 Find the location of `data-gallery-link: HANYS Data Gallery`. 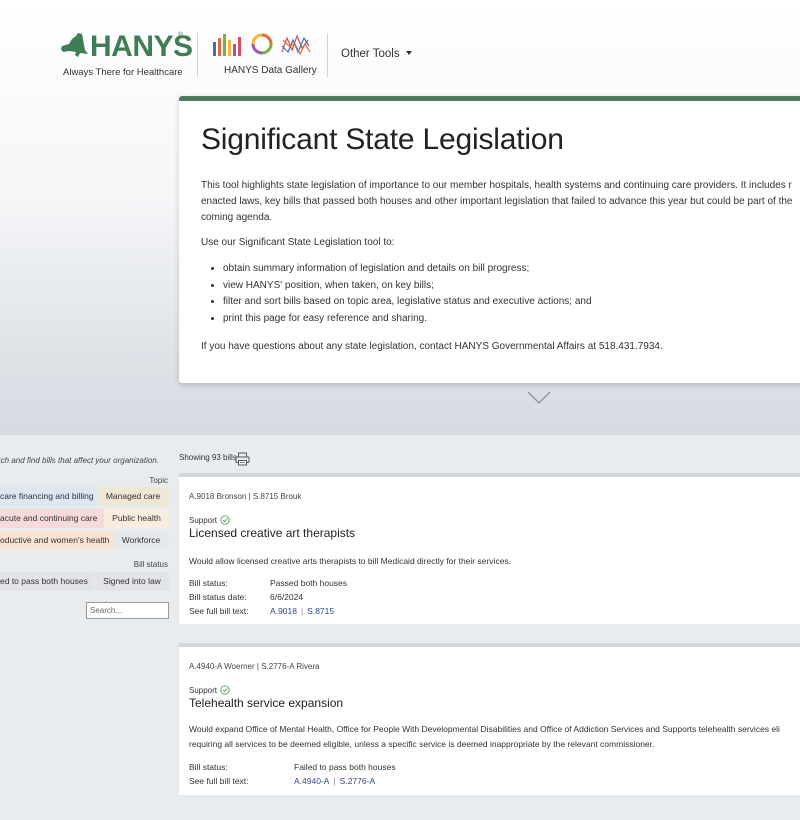

data-gallery-link: HANYS Data Gallery is located at coordinates (263, 56).